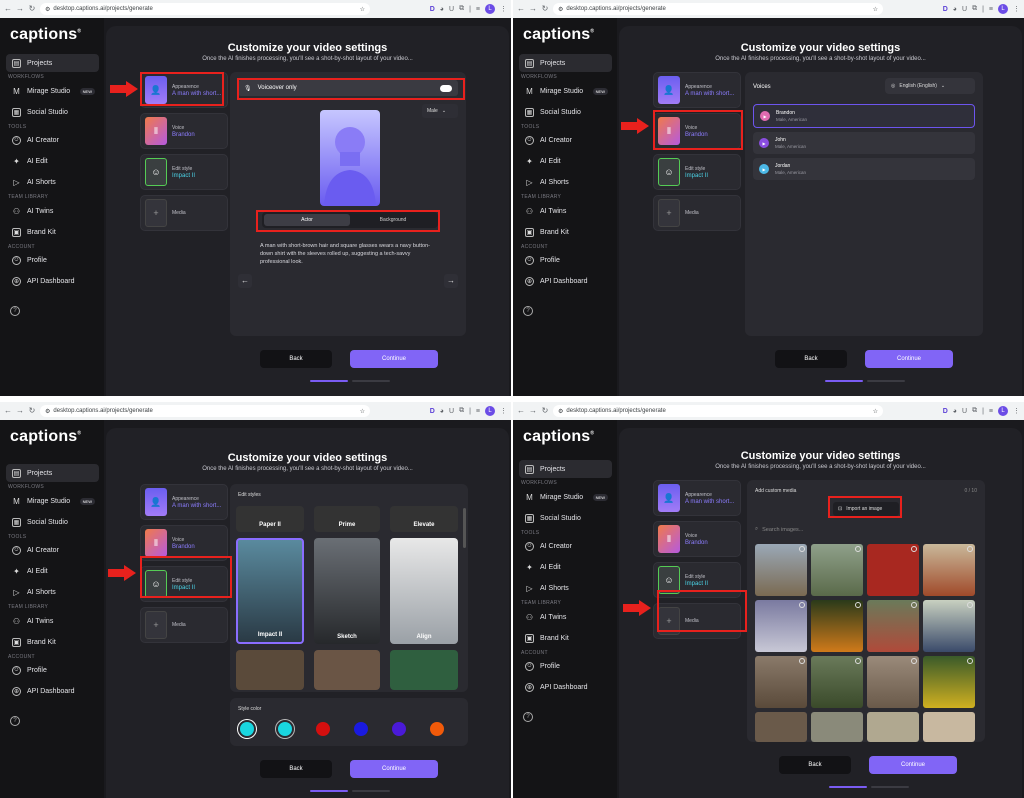 Image resolution: width=1024 pixels, height=798 pixels. I want to click on style-card-elevate: Elevate, so click(424, 519).